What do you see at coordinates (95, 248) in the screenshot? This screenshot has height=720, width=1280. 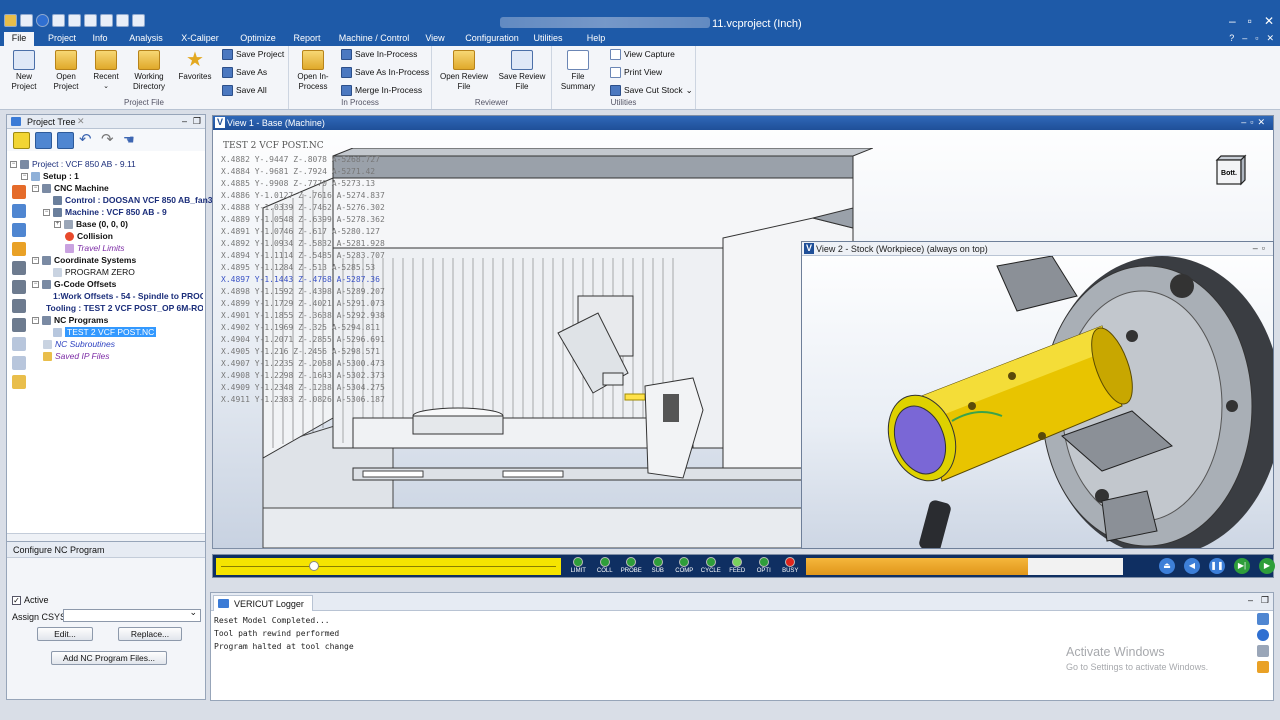 I see `tree-node-travel-limits: Travel Limits` at bounding box center [95, 248].